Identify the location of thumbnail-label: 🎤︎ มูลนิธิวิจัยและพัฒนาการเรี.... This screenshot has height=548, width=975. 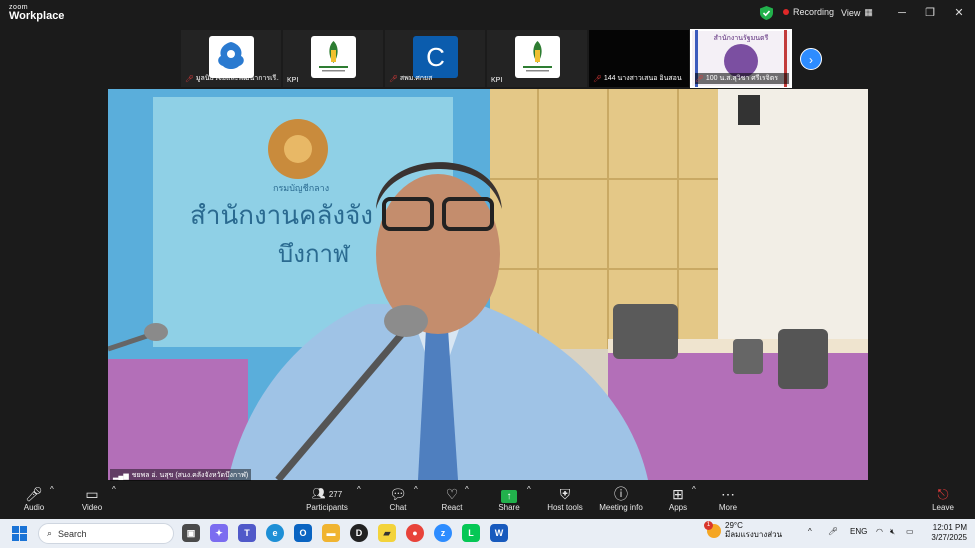
(232, 79).